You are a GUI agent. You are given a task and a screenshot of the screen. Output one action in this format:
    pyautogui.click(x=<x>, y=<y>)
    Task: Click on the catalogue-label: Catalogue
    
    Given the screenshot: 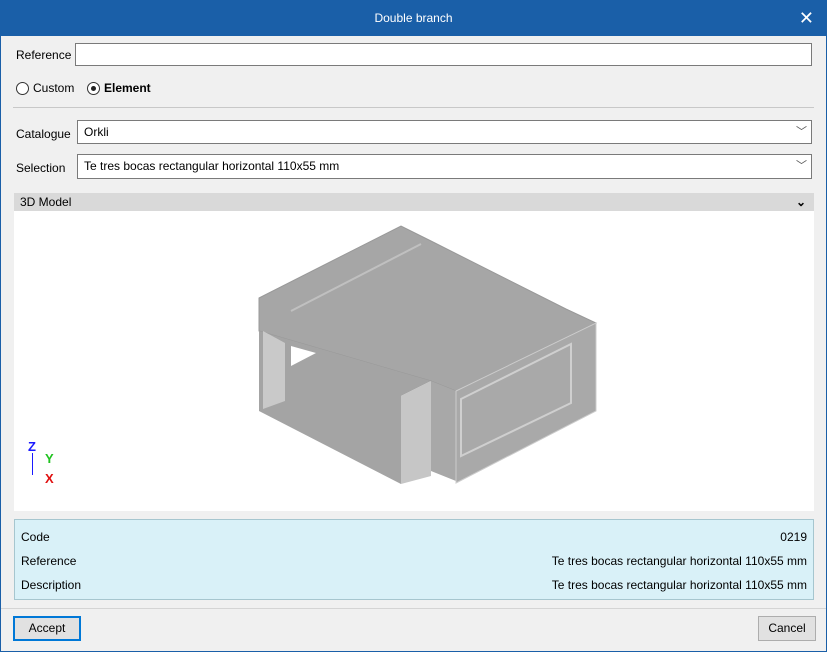 What is the action you would take?
    pyautogui.click(x=43, y=134)
    